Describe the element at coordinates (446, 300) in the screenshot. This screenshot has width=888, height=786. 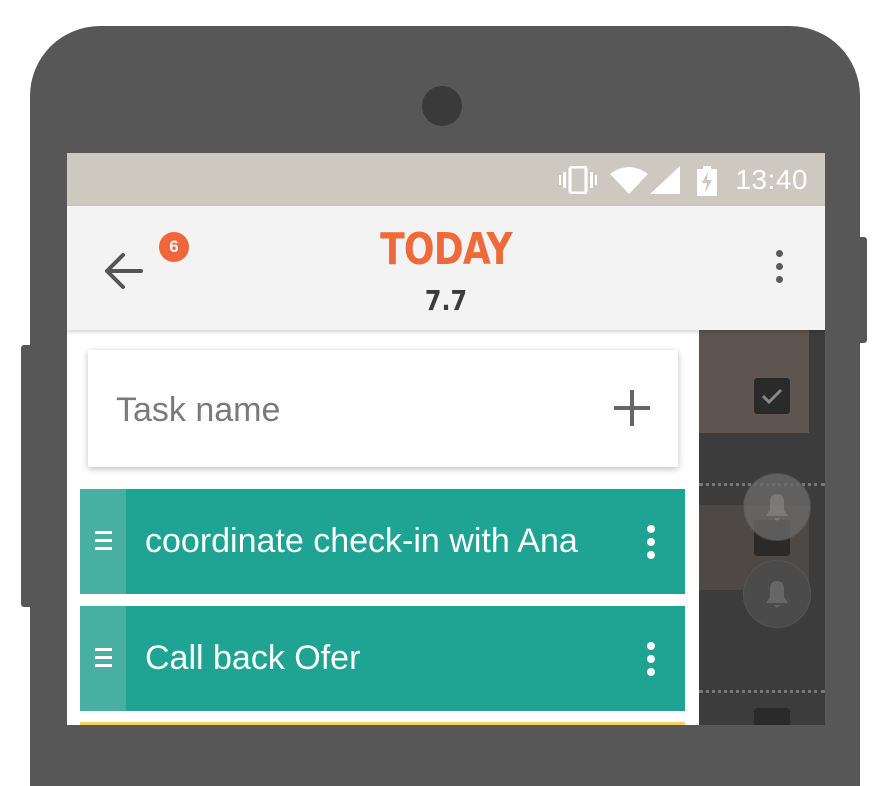
I see `page-date: 7.7` at that location.